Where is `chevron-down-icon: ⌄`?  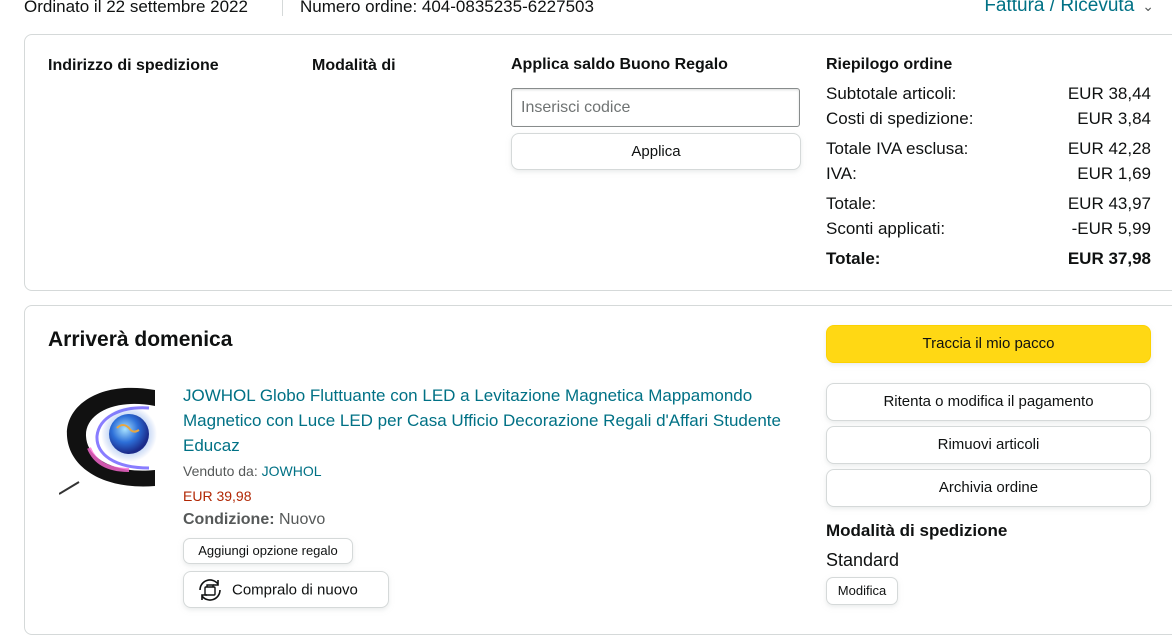 chevron-down-icon: ⌄ is located at coordinates (1148, 7).